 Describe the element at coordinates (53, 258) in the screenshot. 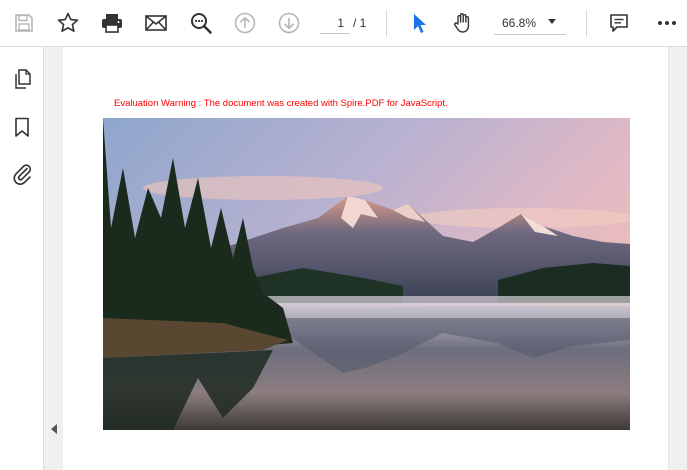

I see `sidebar-collapse-strip` at that location.